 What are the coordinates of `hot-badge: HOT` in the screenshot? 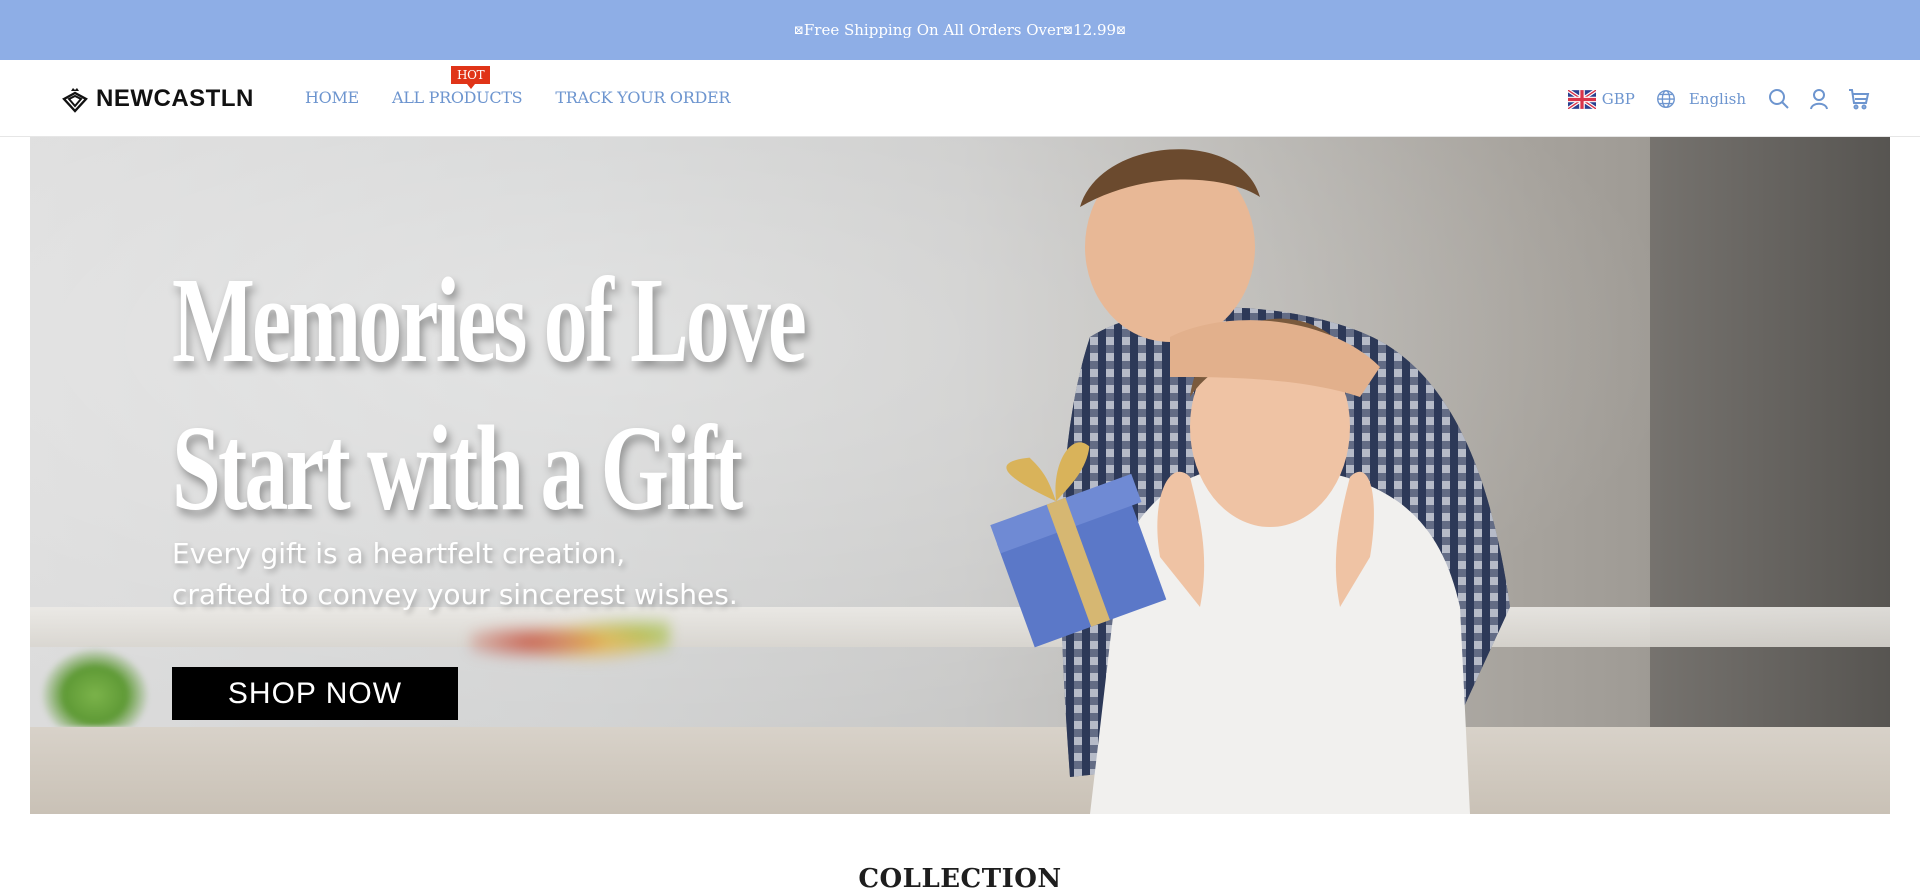 It's located at (470, 77).